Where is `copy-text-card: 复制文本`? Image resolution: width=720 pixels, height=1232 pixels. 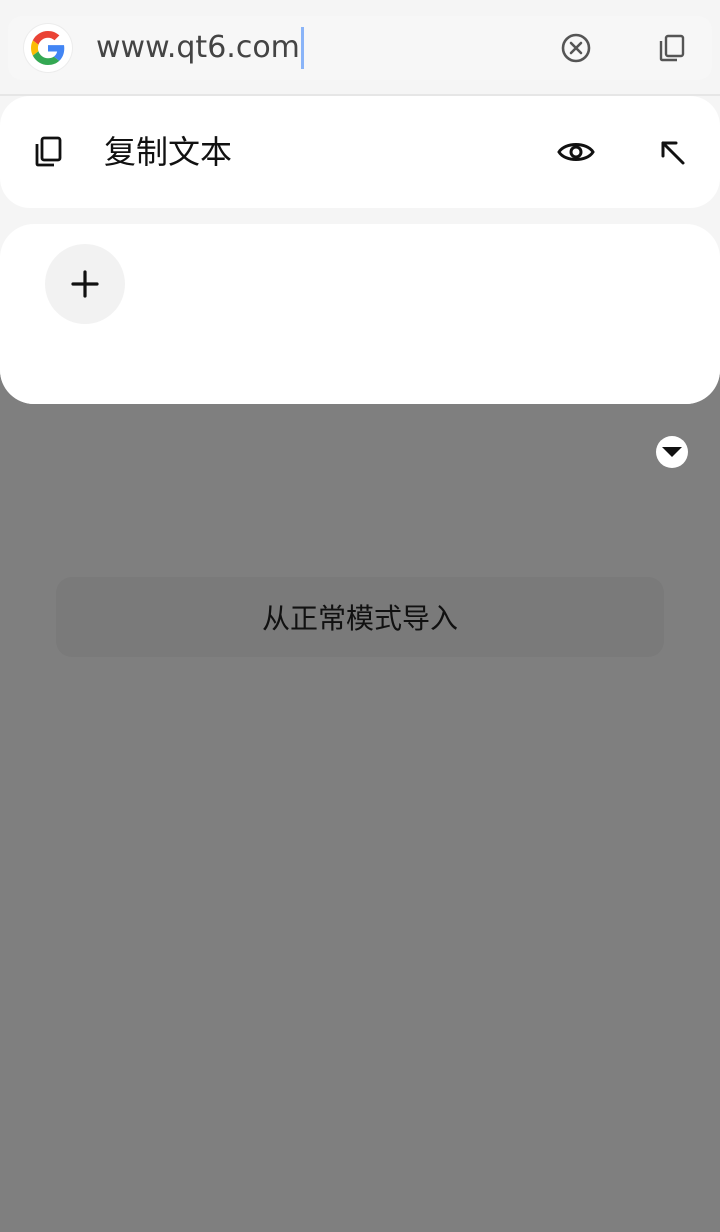 copy-text-card: 复制文本 is located at coordinates (360, 152).